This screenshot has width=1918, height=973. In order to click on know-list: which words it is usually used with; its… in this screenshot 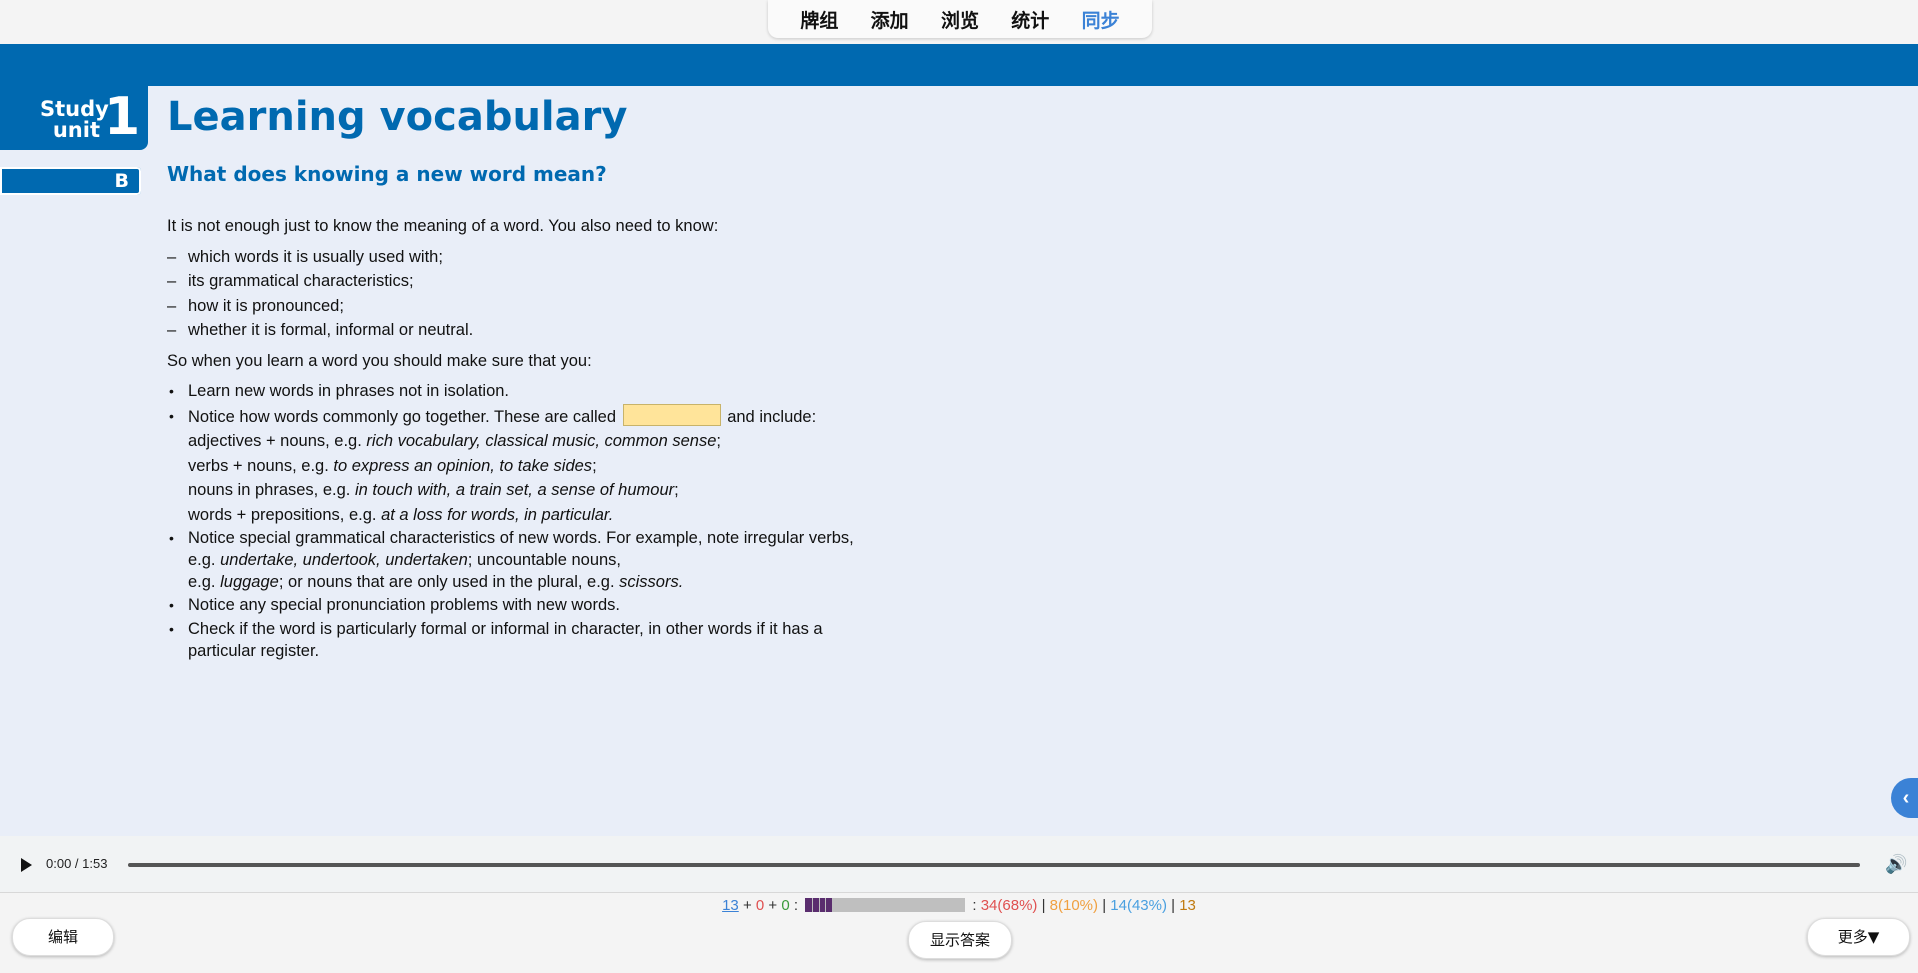, I will do `click(527, 294)`.